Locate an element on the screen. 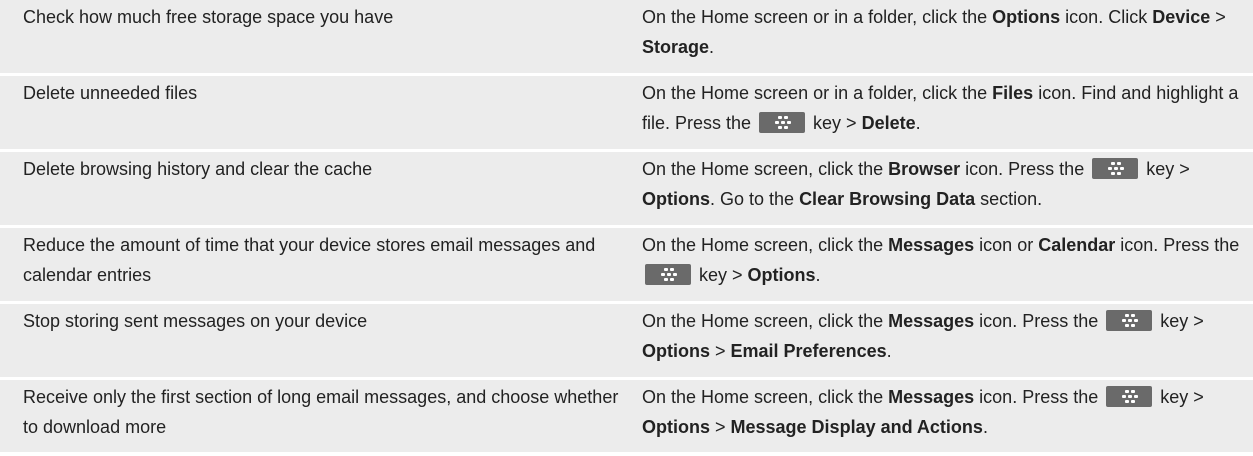  bold-term: Calendar is located at coordinates (1077, 245).